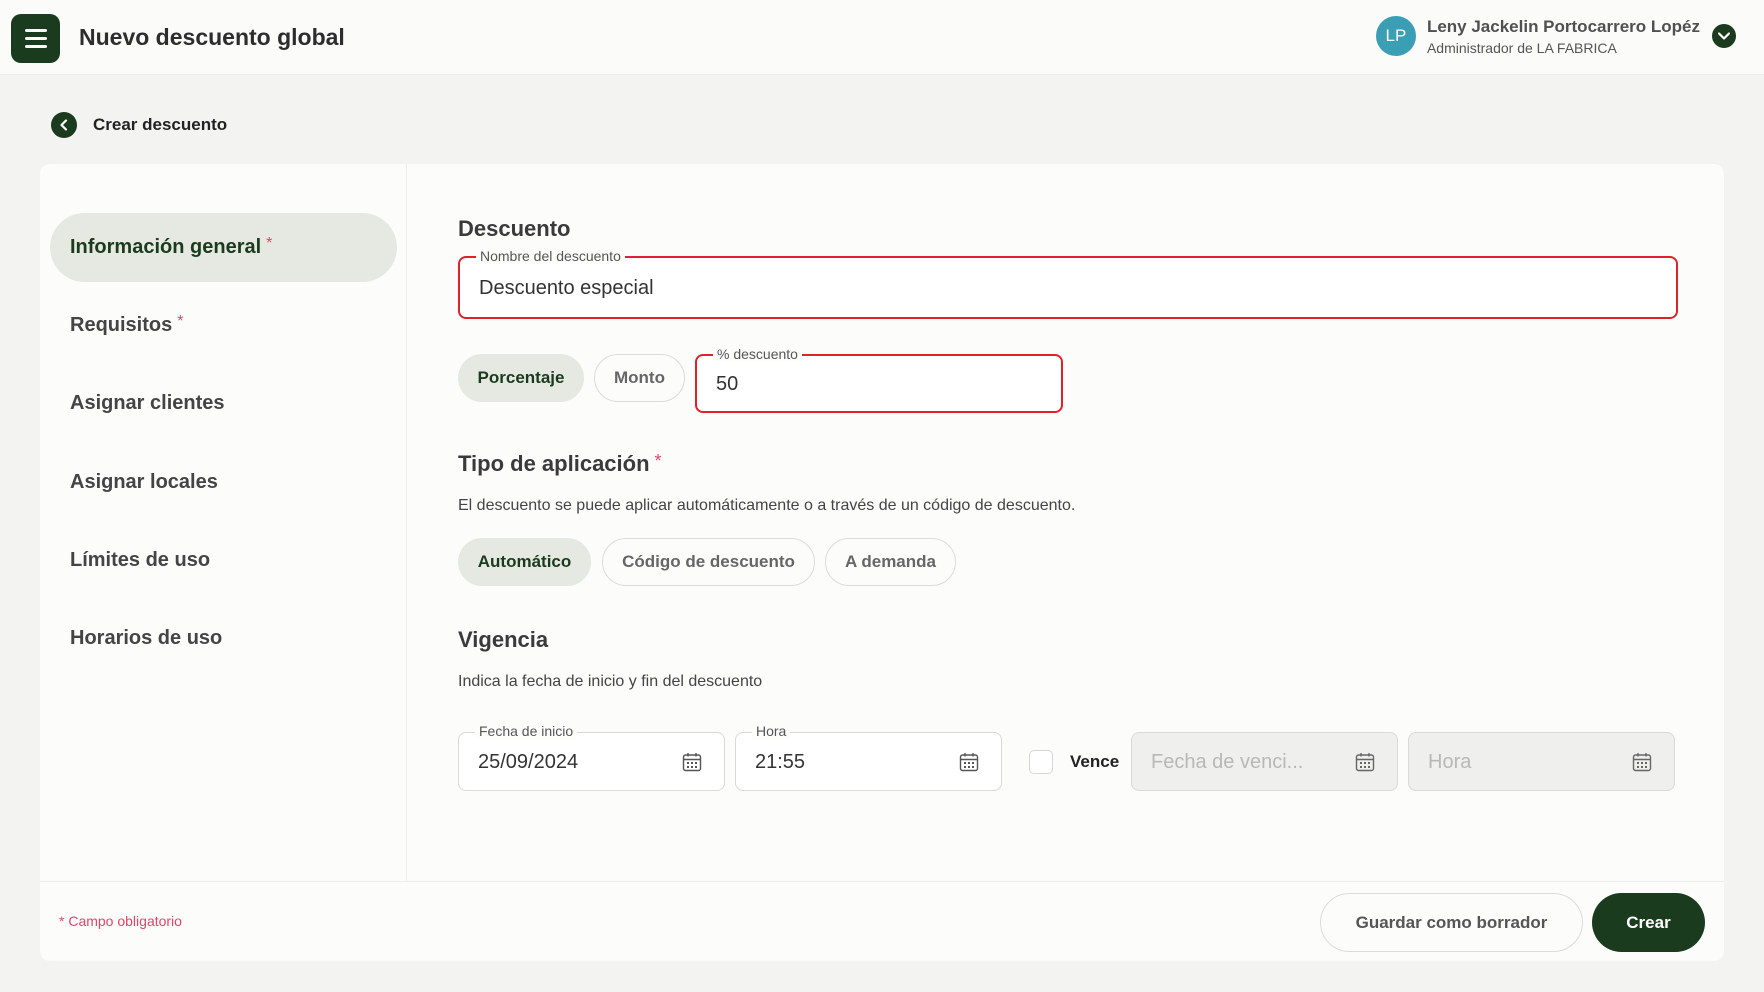 This screenshot has height=992, width=1764. What do you see at coordinates (882, 881) in the screenshot?
I see `footer-divider` at bounding box center [882, 881].